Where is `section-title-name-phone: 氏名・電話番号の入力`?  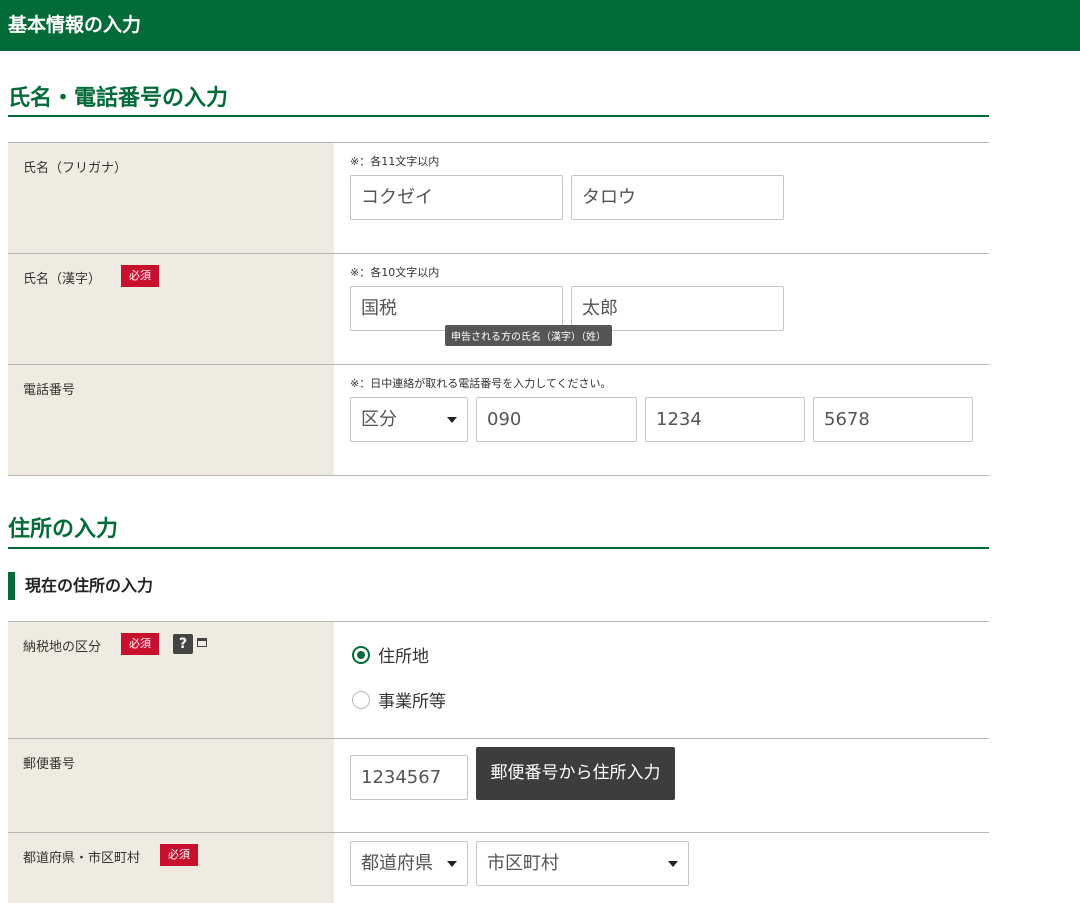
section-title-name-phone: 氏名・電話番号の入力 is located at coordinates (498, 98).